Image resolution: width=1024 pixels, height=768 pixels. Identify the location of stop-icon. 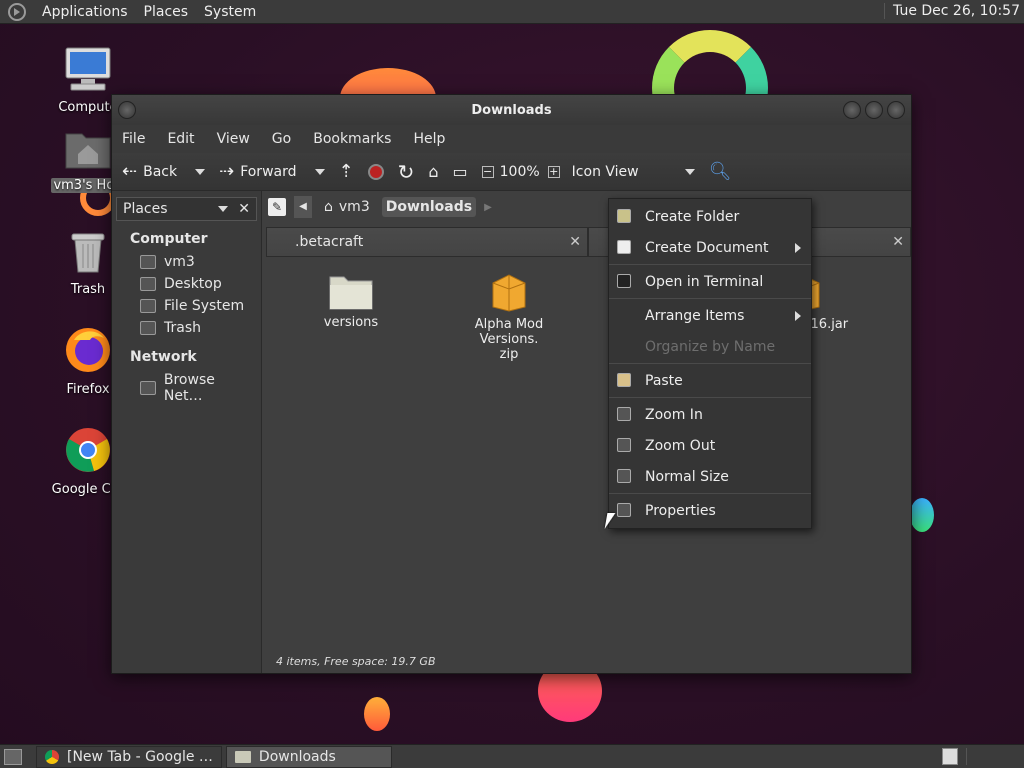
(375, 171).